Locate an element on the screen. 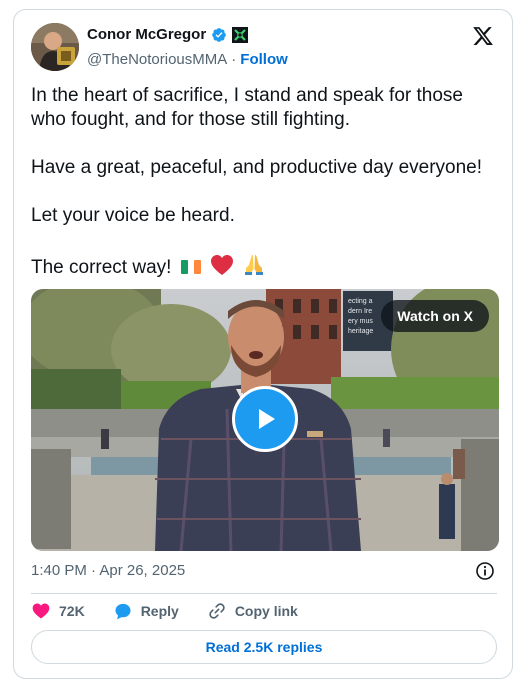 This screenshot has width=526, height=691. folded-hands-icon is located at coordinates (254, 267).